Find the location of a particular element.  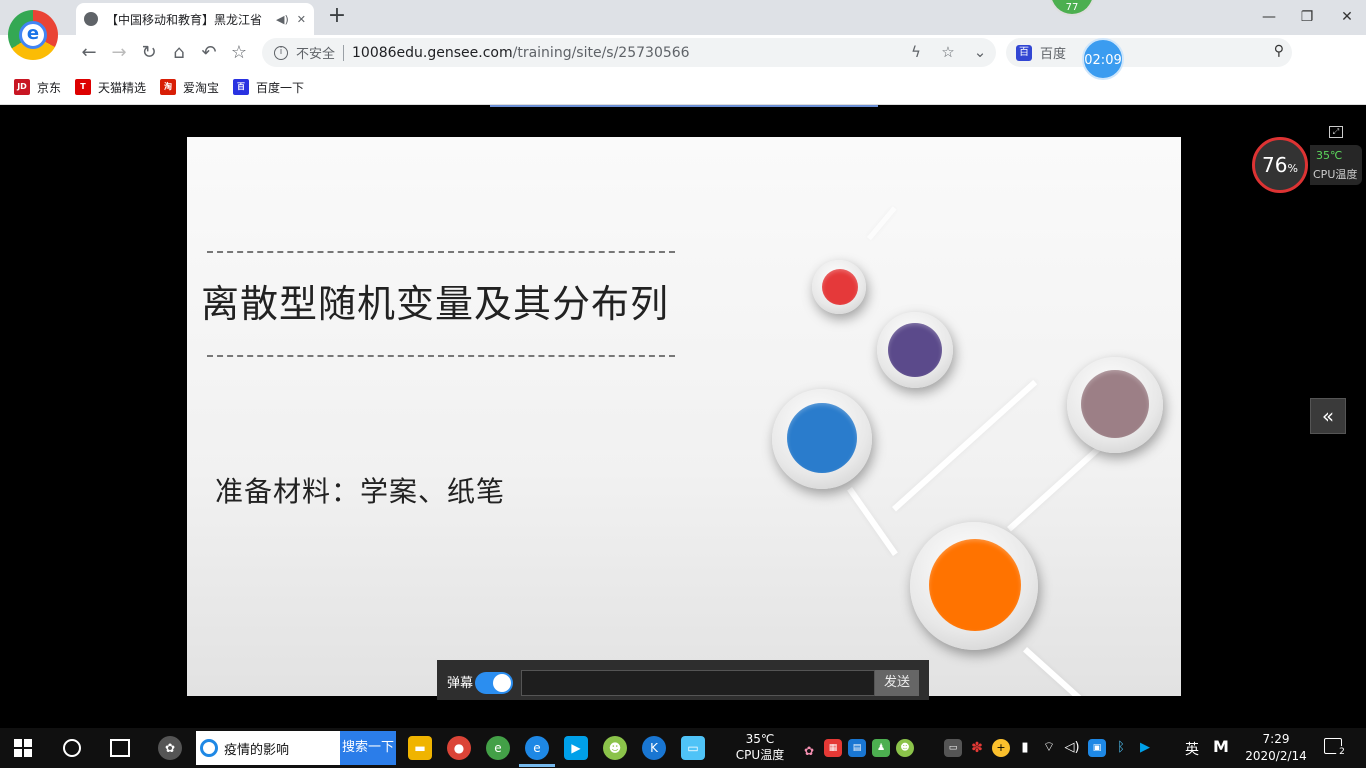

close-tab-icon: ✕ is located at coordinates (301, 19).